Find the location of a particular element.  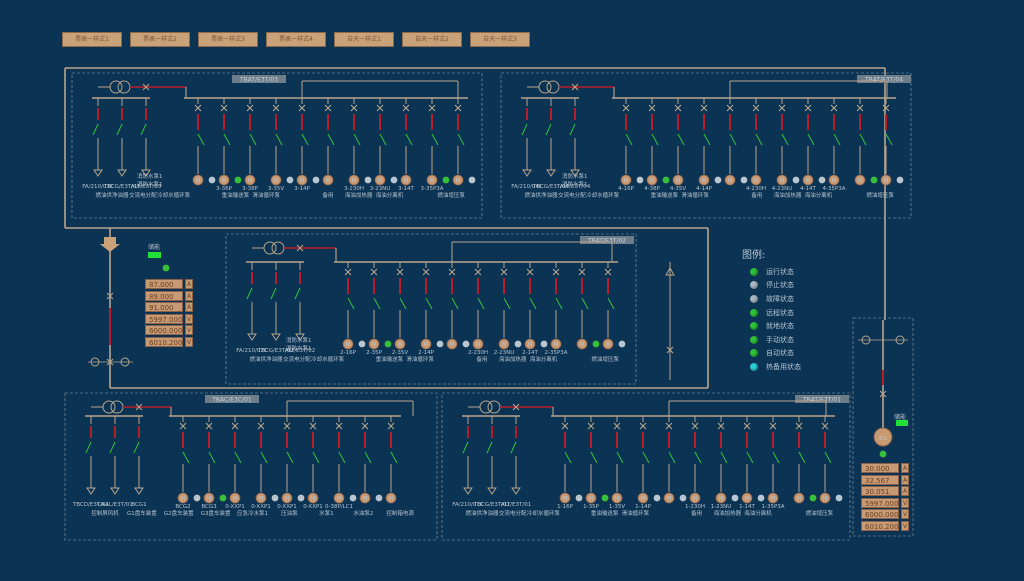

left-meter-unit: V is located at coordinates (189, 330).